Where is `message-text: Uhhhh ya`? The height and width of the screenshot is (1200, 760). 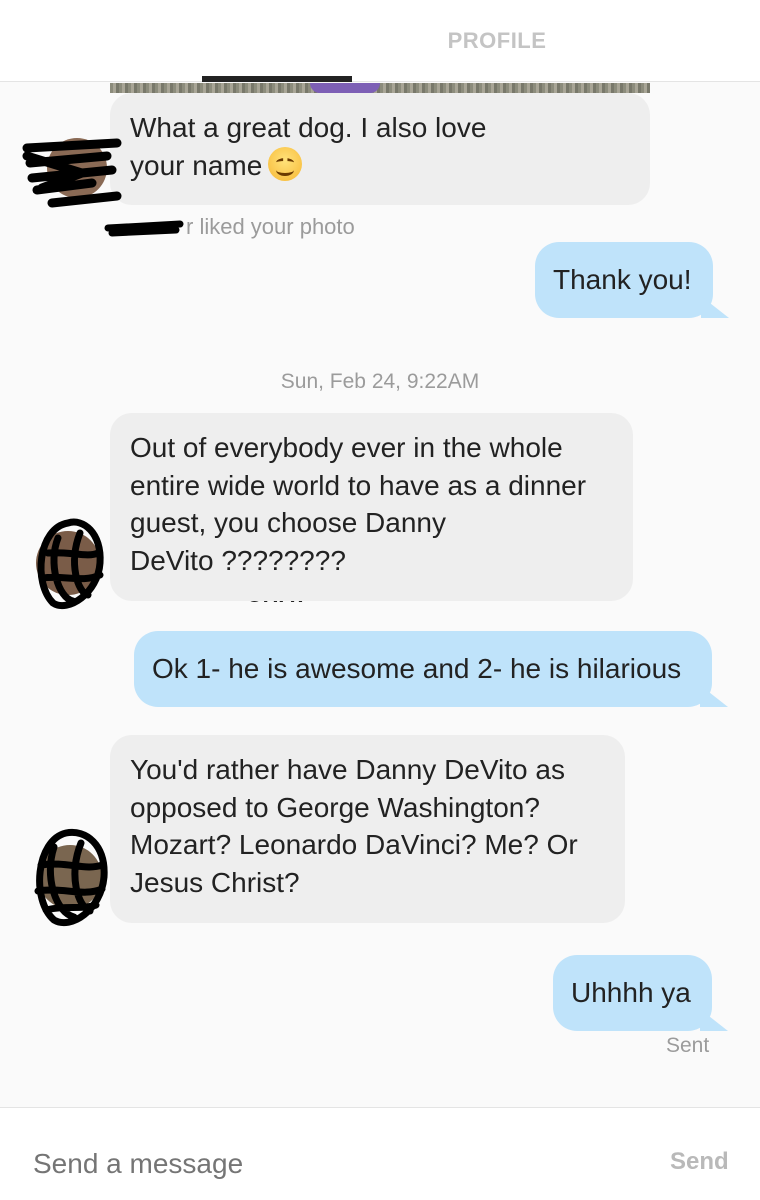
message-text: Uhhhh ya is located at coordinates (631, 992).